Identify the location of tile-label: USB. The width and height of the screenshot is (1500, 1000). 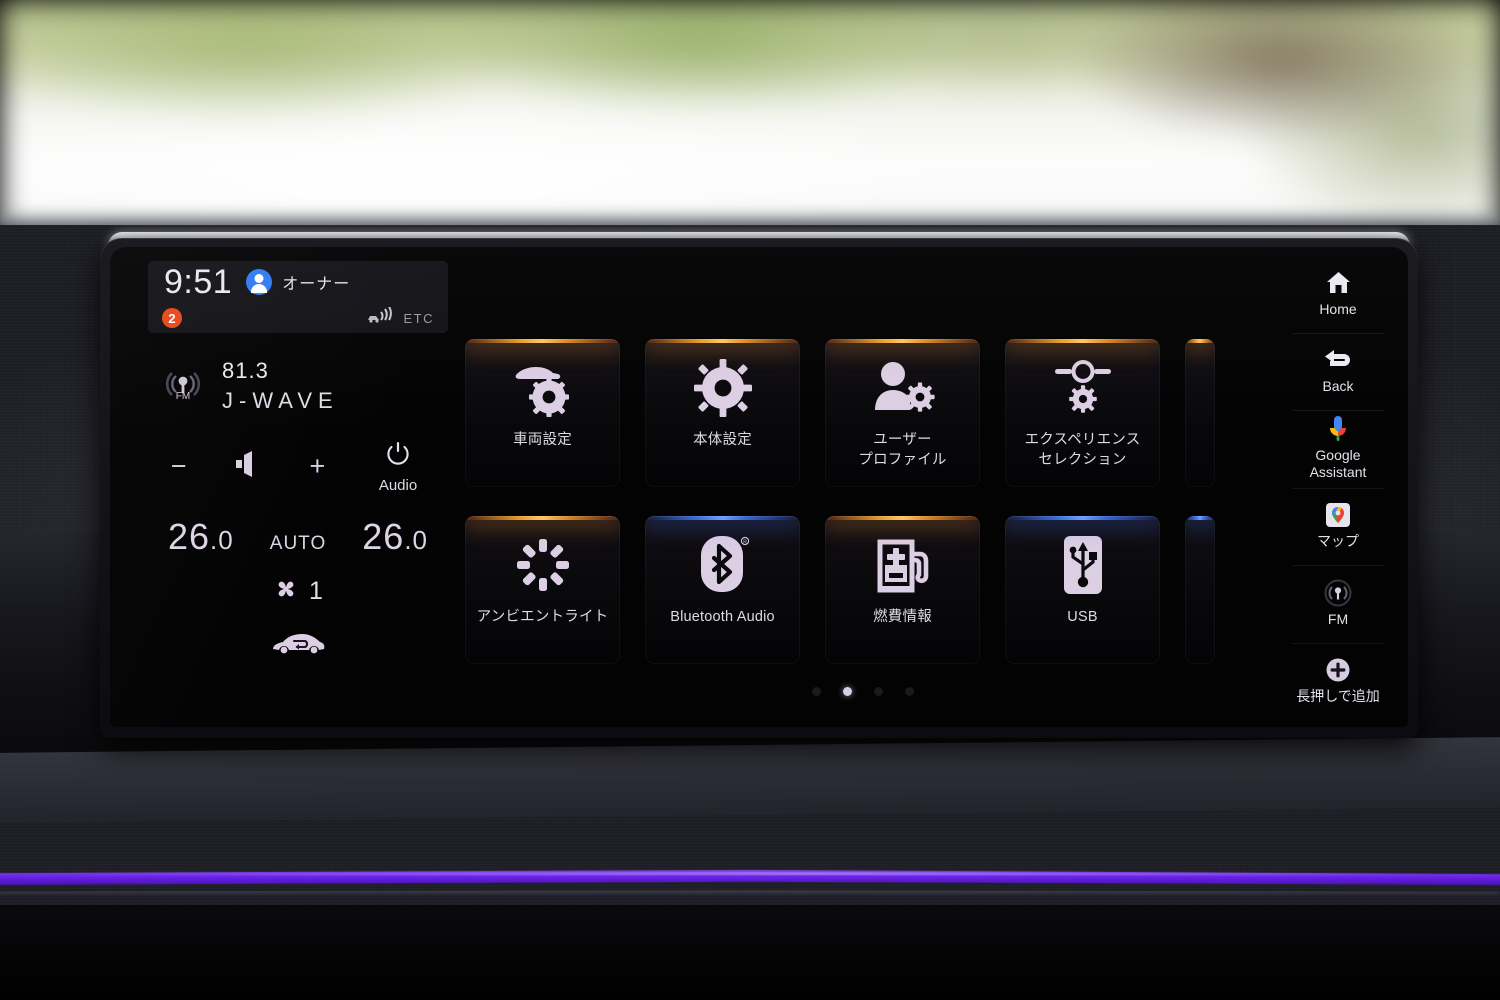
(1082, 617).